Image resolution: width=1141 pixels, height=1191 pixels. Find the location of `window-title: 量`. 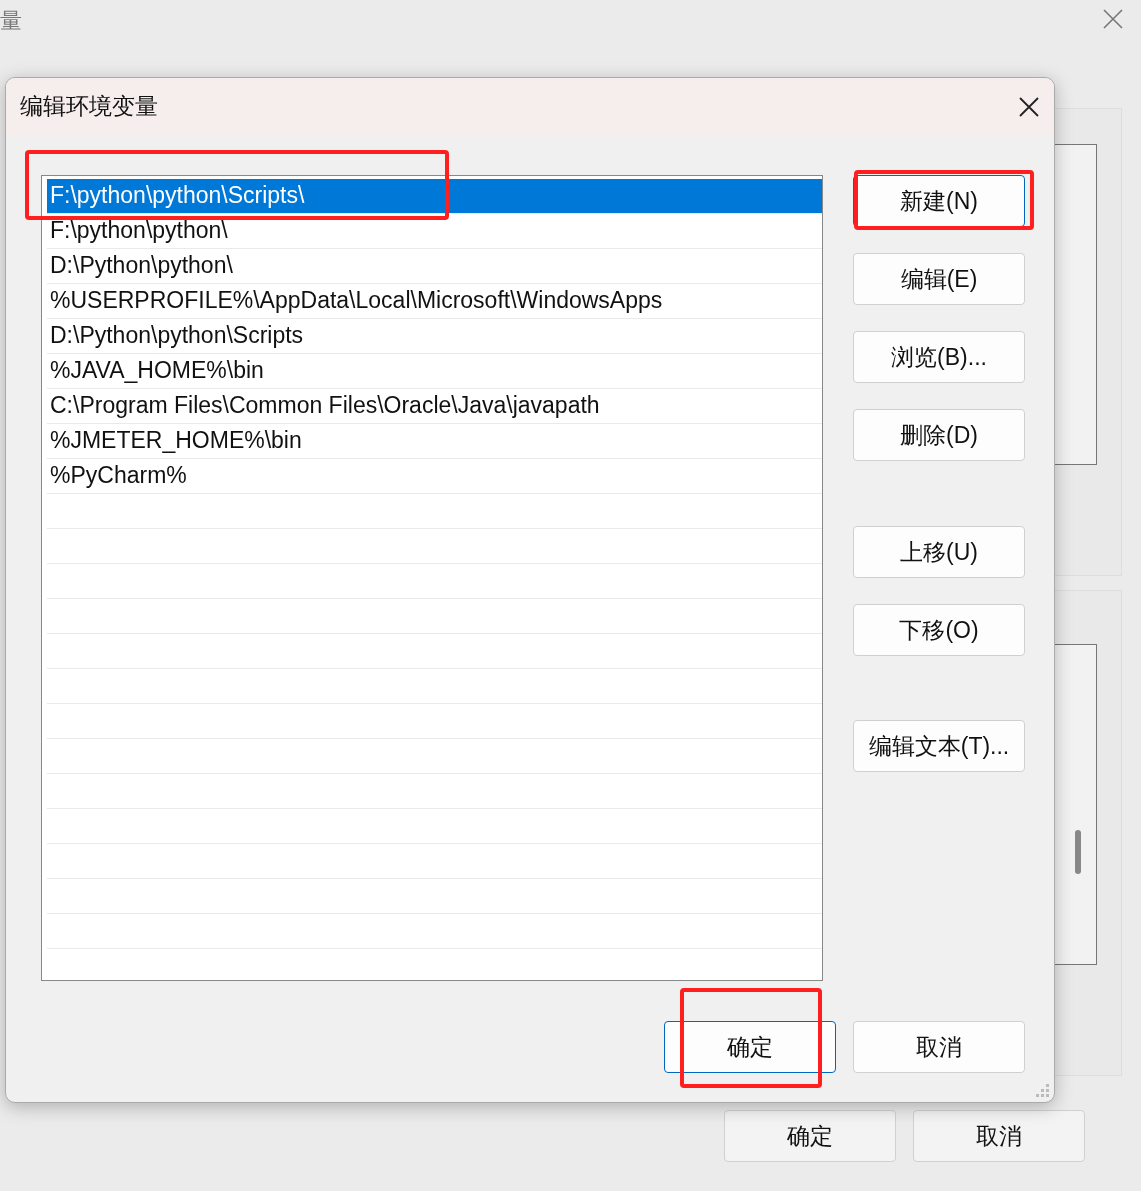

window-title: 量 is located at coordinates (11, 21).